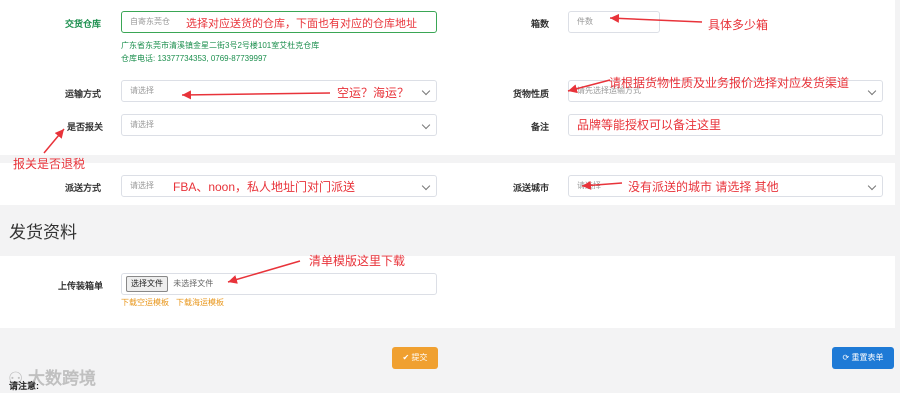  What do you see at coordinates (589, 86) in the screenshot?
I see `arrow-cargo-type` at bounding box center [589, 86].